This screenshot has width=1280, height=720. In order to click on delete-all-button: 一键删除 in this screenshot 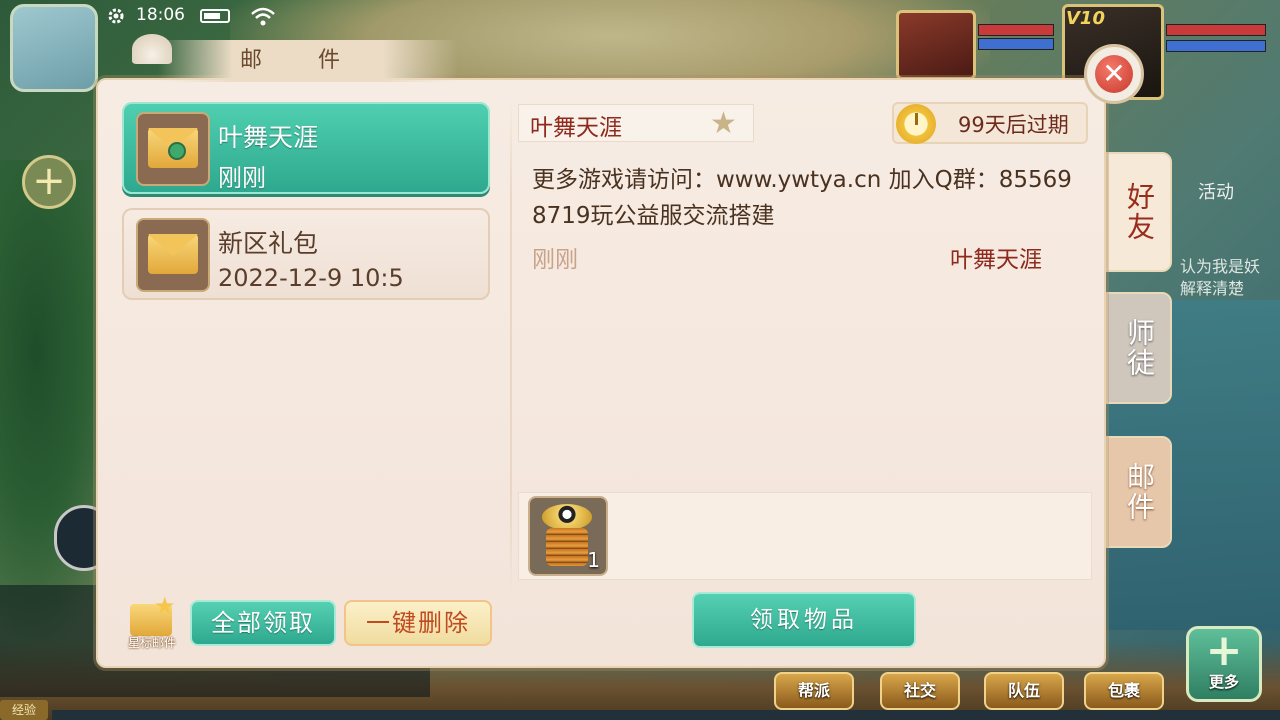, I will do `click(418, 623)`.